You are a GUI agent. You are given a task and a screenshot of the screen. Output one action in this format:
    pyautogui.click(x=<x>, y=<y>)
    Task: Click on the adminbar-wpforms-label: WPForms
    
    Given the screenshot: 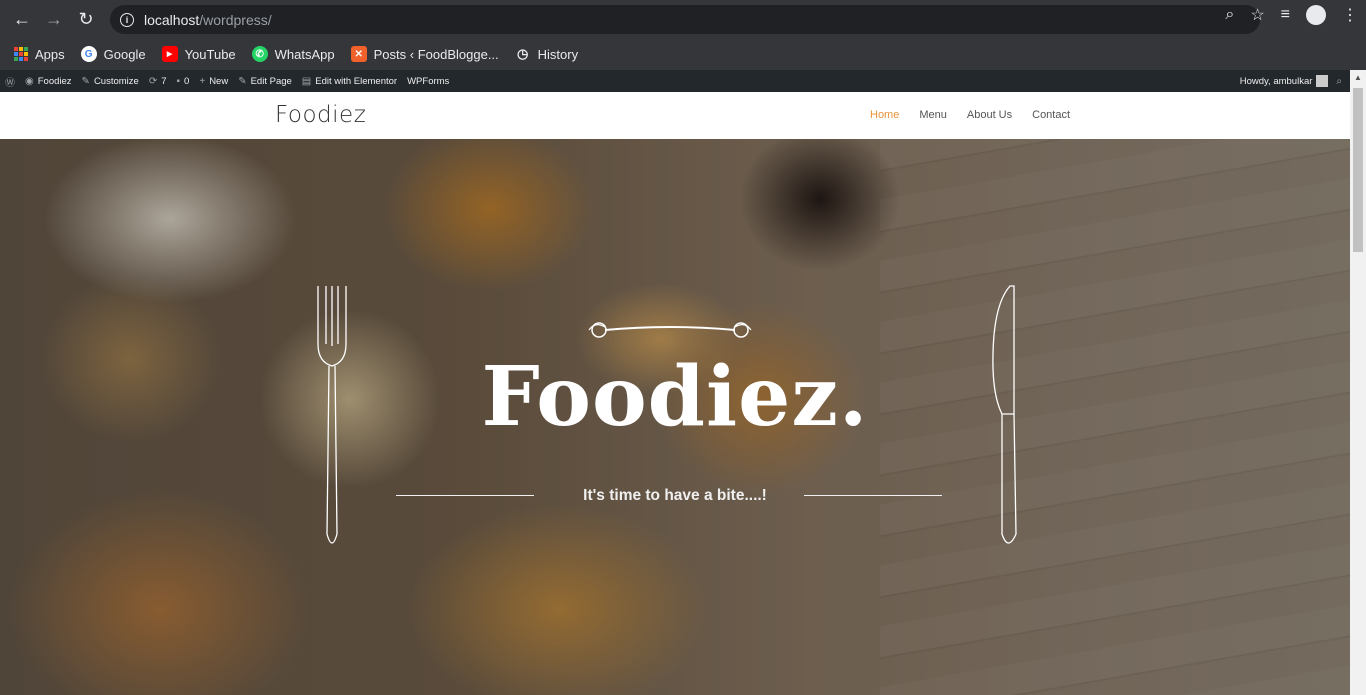 What is the action you would take?
    pyautogui.click(x=428, y=81)
    